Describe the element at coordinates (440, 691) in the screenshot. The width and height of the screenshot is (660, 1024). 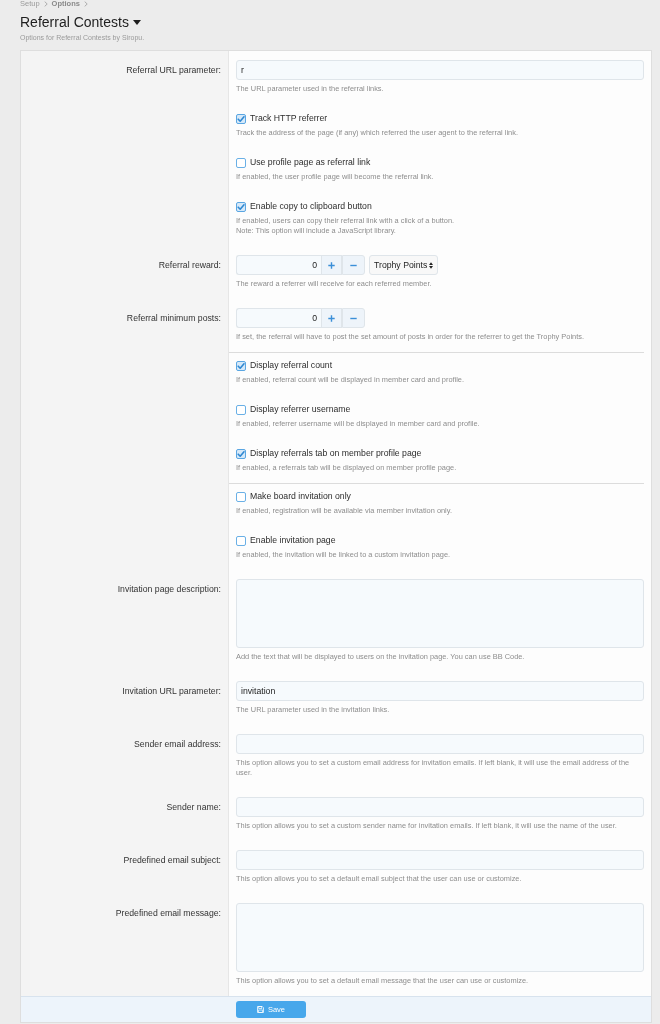
I see `text-field: invitation` at that location.